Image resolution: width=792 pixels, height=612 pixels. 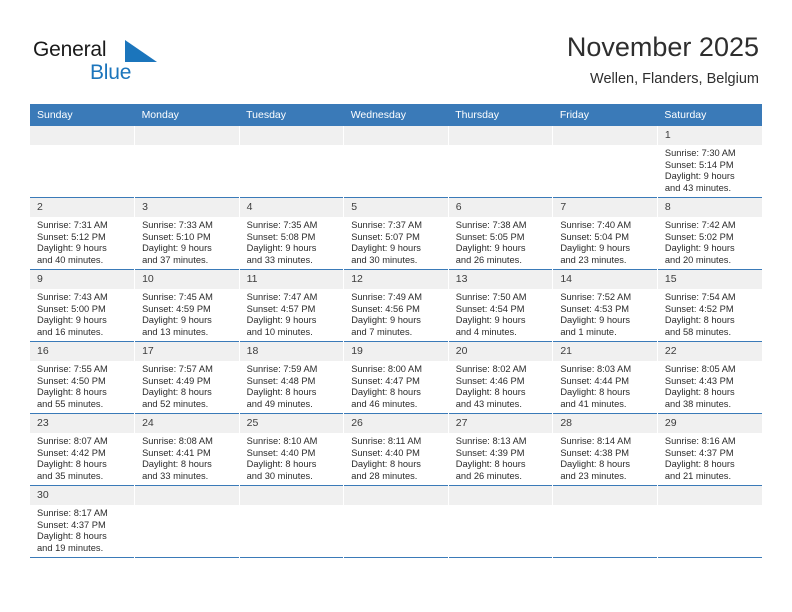 I want to click on sunrise-text: Sunrise: 8:00 AM, so click(x=386, y=369).